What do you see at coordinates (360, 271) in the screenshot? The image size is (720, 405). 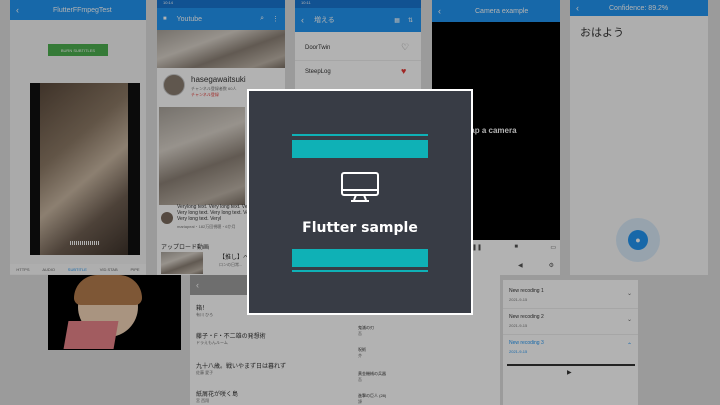 I see `bottom-accent-line` at bounding box center [360, 271].